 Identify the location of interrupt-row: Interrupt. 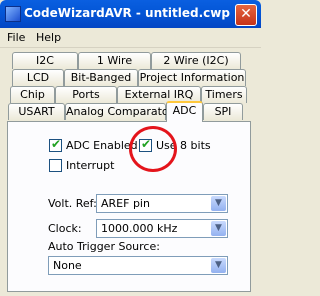
(81, 165).